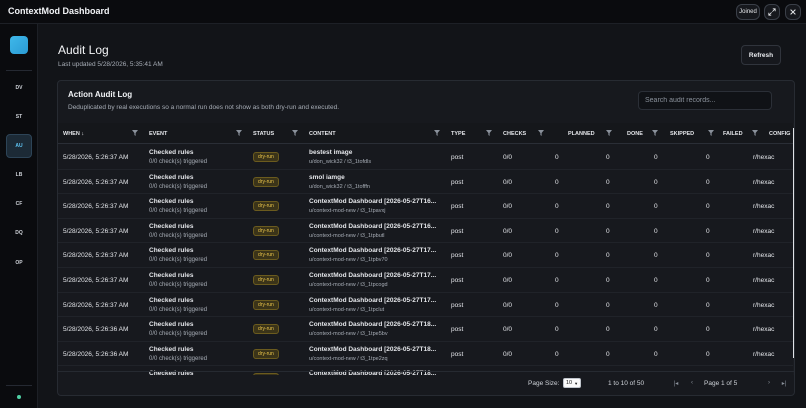  Describe the element at coordinates (676, 383) in the screenshot. I see `first-page-icon: |◂` at that location.